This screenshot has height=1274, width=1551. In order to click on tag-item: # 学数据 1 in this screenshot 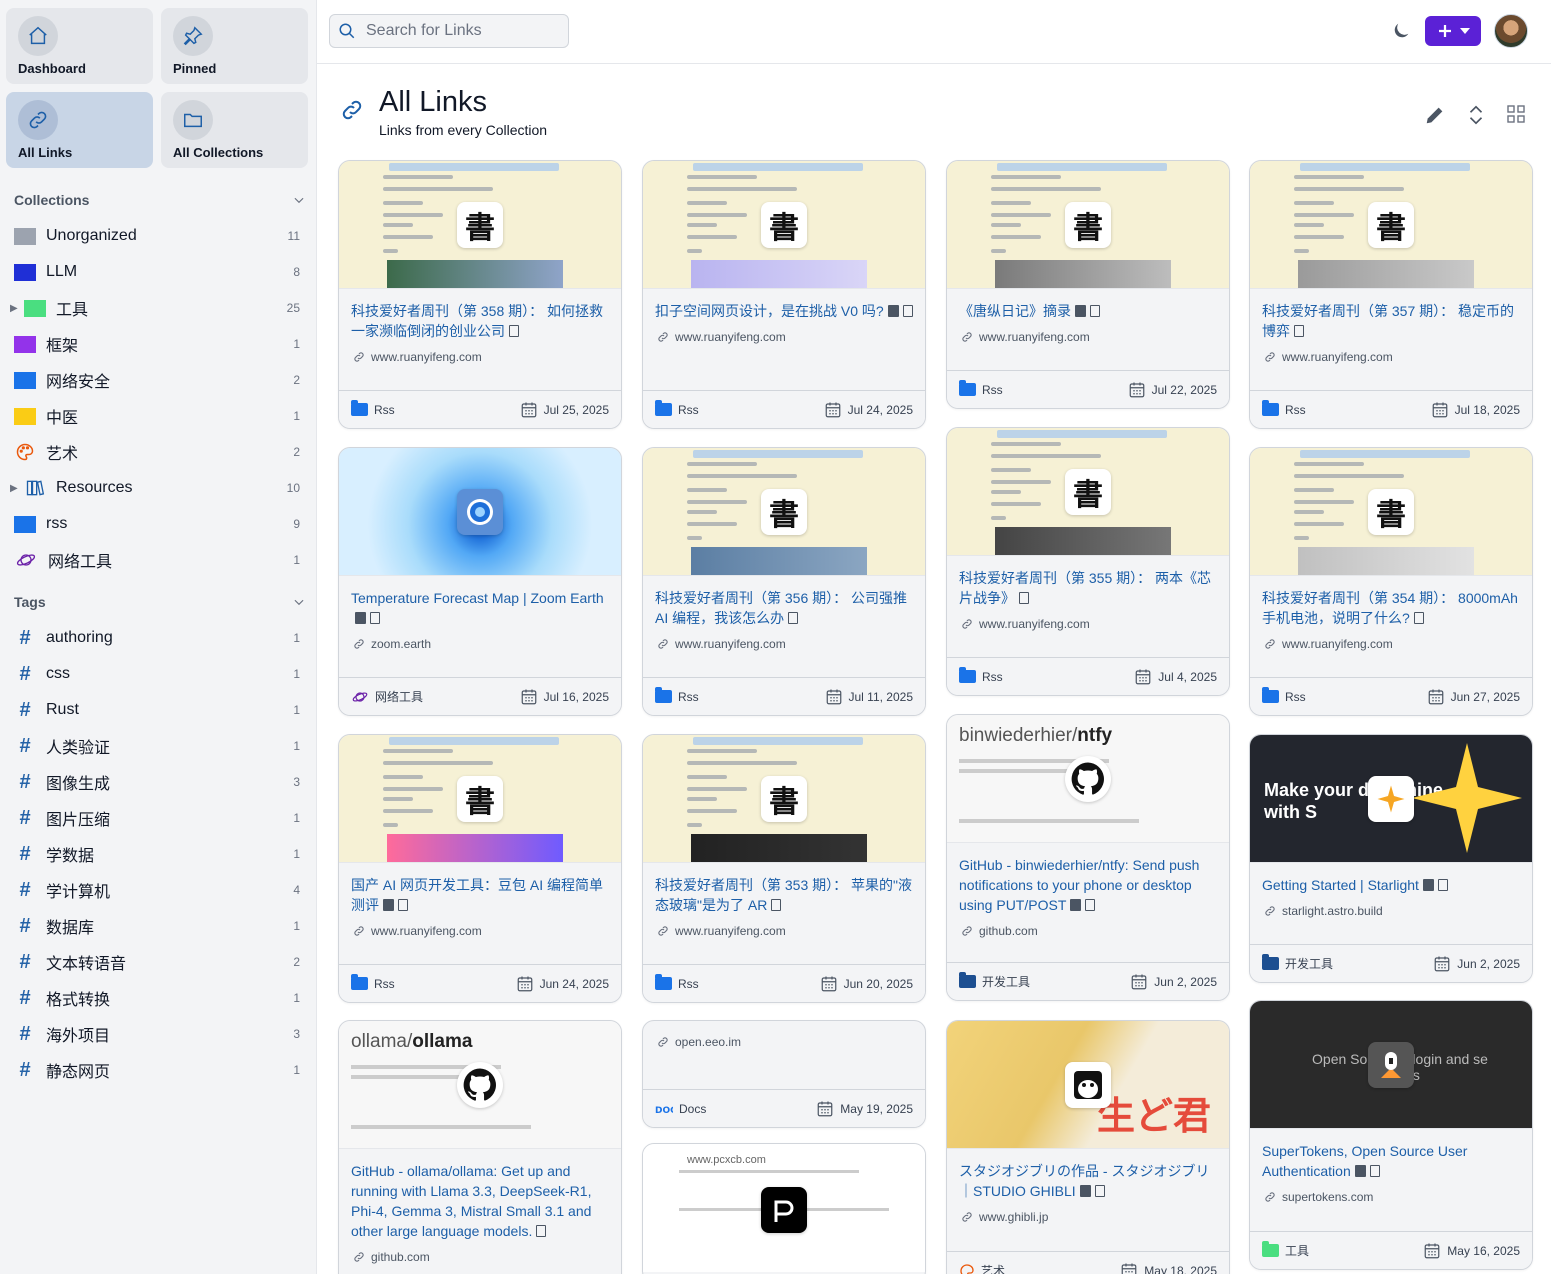, I will do `click(158, 854)`.